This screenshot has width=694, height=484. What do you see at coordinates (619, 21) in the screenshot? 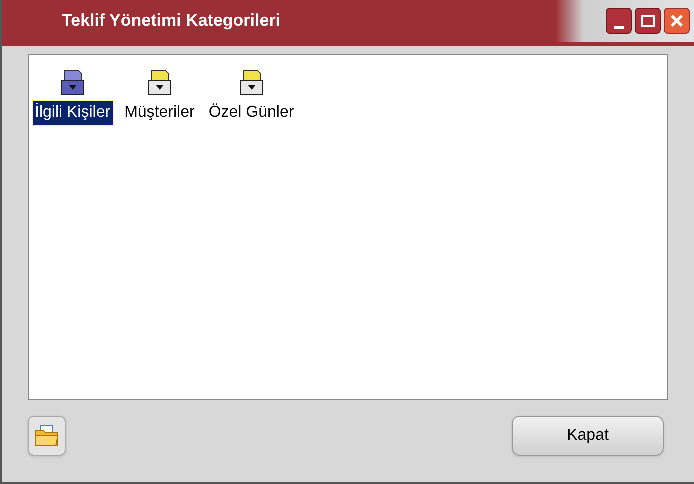
I see `minimize-button` at bounding box center [619, 21].